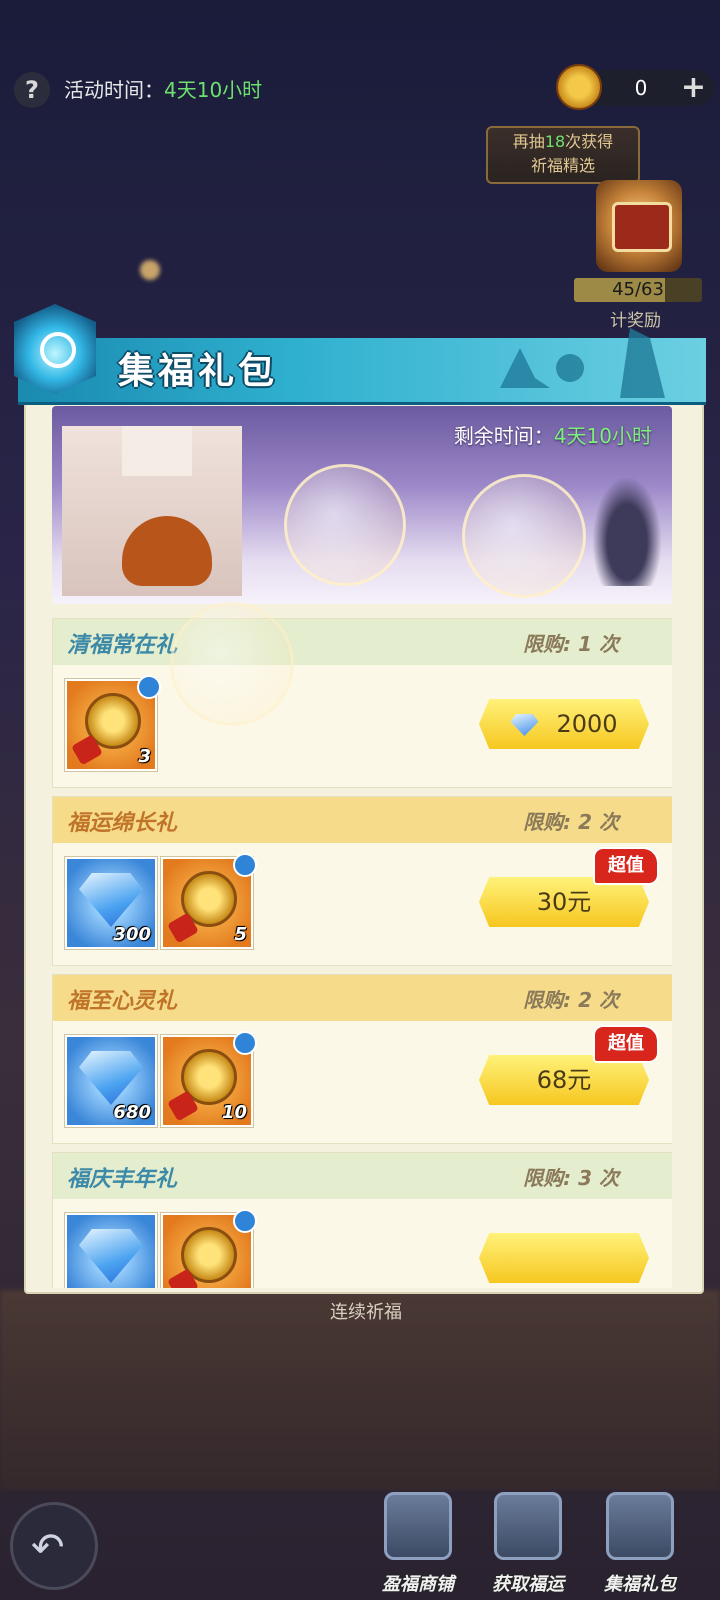  What do you see at coordinates (579, 87) in the screenshot?
I see `lucky-coin-icon` at bounding box center [579, 87].